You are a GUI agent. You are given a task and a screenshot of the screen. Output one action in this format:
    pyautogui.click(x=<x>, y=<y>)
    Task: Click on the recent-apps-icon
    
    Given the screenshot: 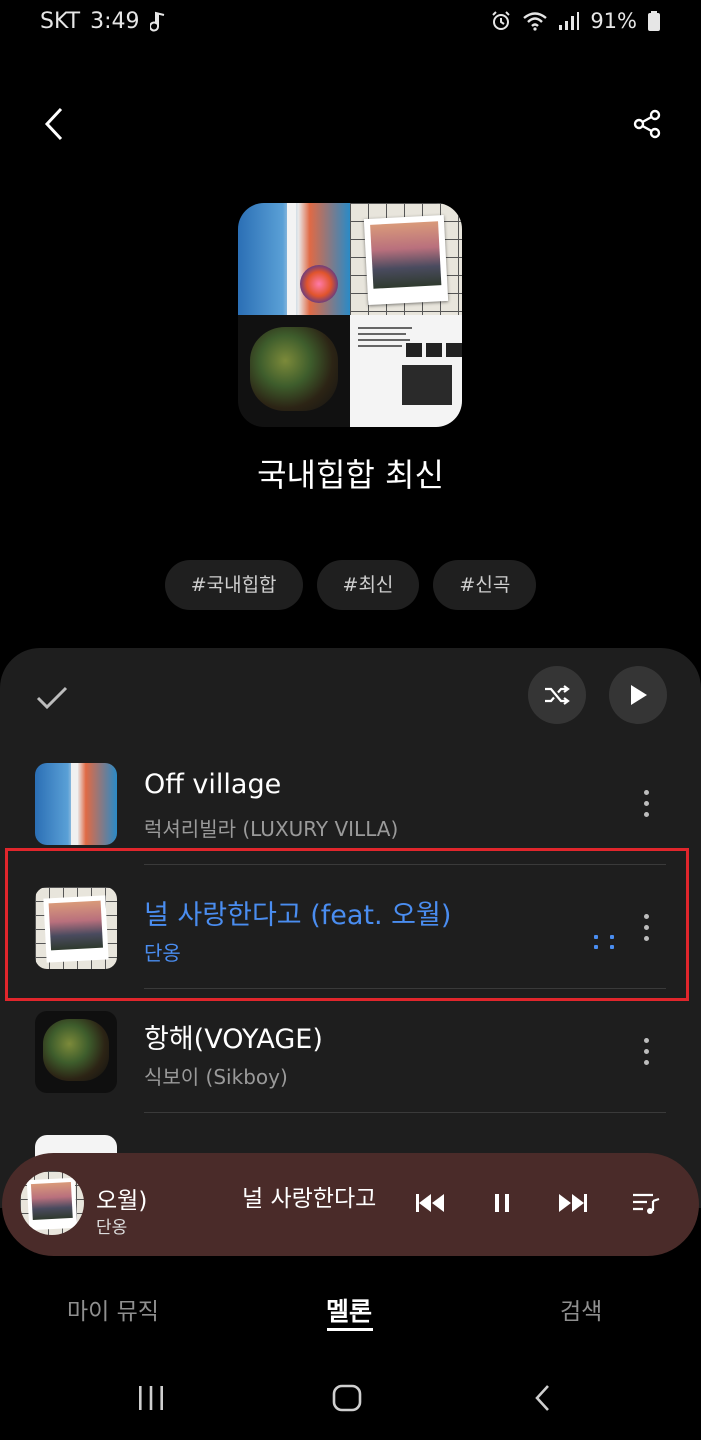 What is the action you would take?
    pyautogui.click(x=151, y=1398)
    